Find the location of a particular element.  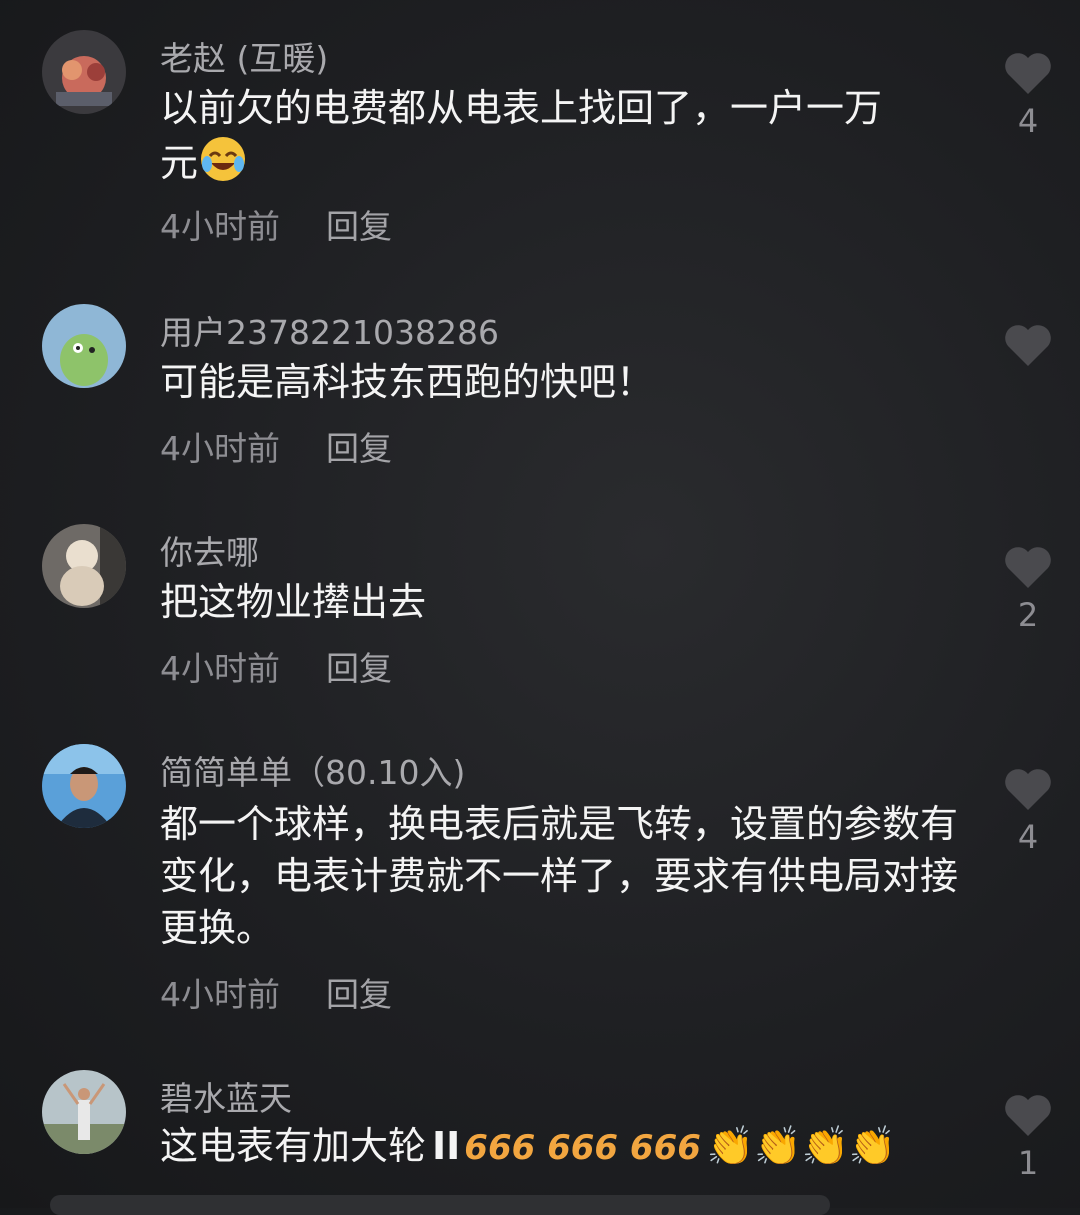

comment-text: 把这物业撵出去 is located at coordinates (293, 602).